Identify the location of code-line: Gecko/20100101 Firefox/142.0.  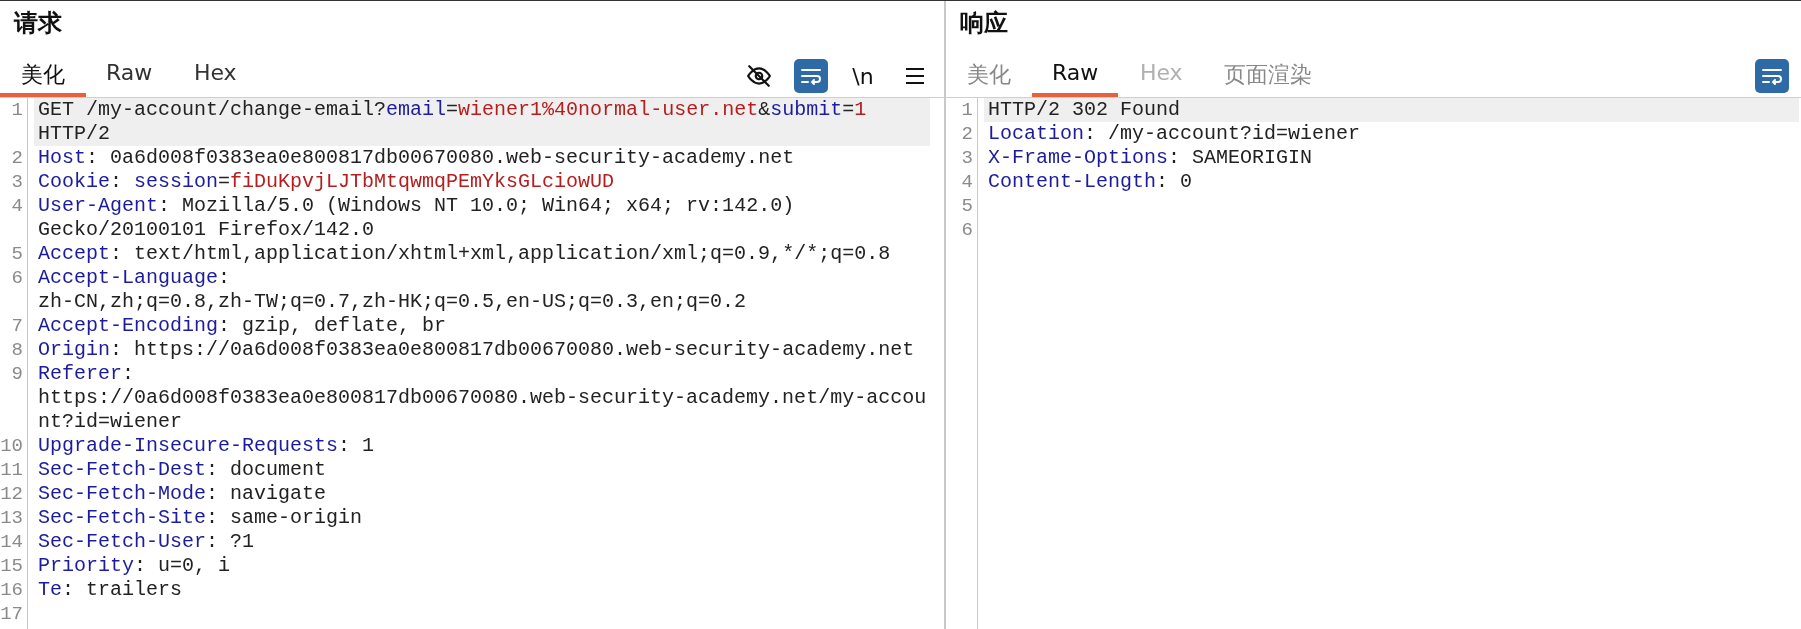
(206, 230).